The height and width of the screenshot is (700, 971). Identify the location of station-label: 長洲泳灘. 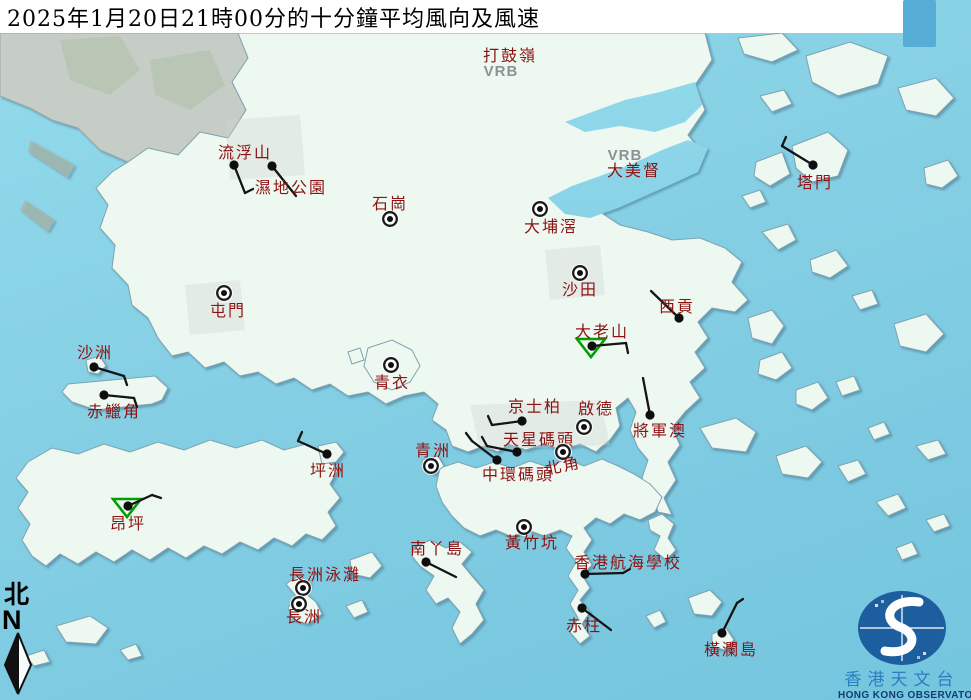
(325, 574).